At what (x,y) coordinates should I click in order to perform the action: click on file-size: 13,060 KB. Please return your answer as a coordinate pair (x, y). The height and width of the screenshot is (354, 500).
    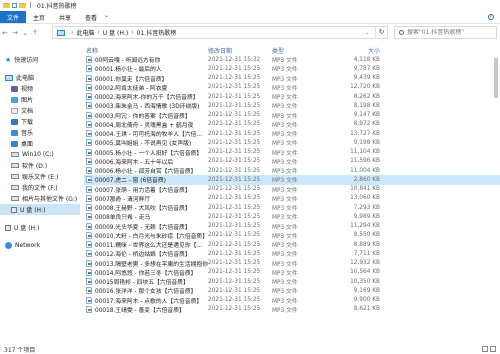
    Looking at the image, I should click on (365, 198).